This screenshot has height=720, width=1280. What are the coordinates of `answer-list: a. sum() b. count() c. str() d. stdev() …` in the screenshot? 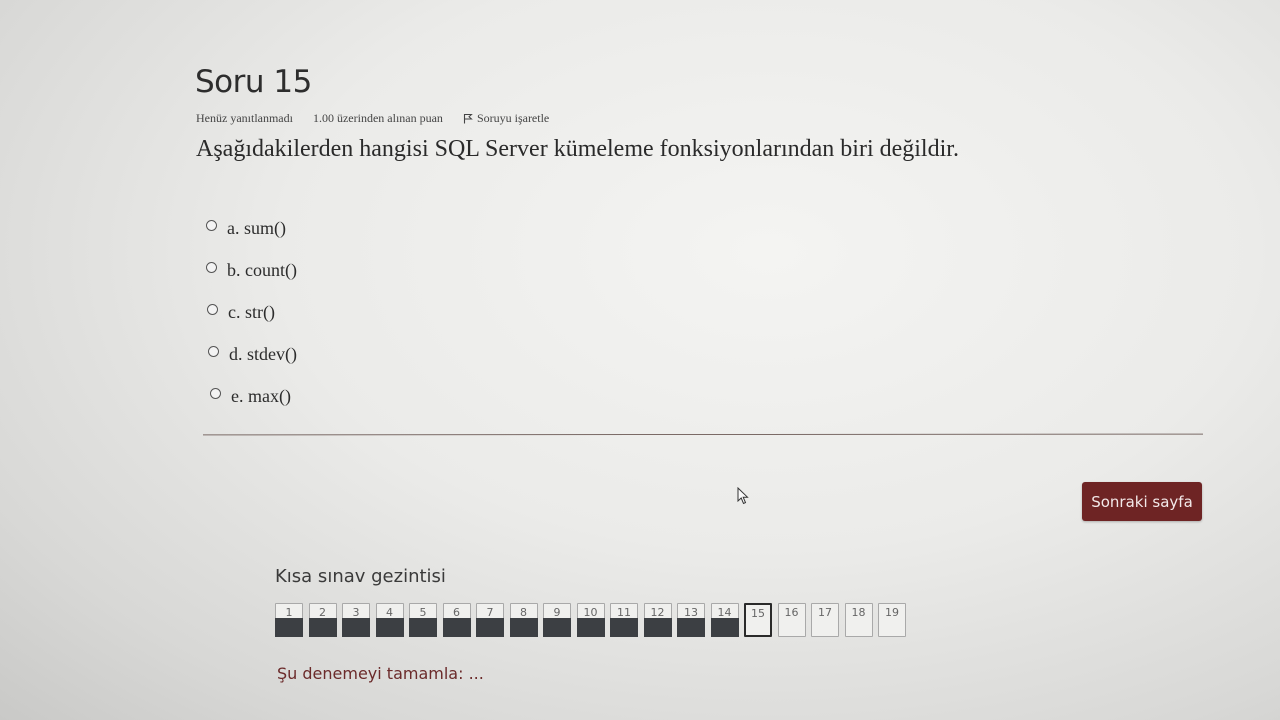 It's located at (251, 312).